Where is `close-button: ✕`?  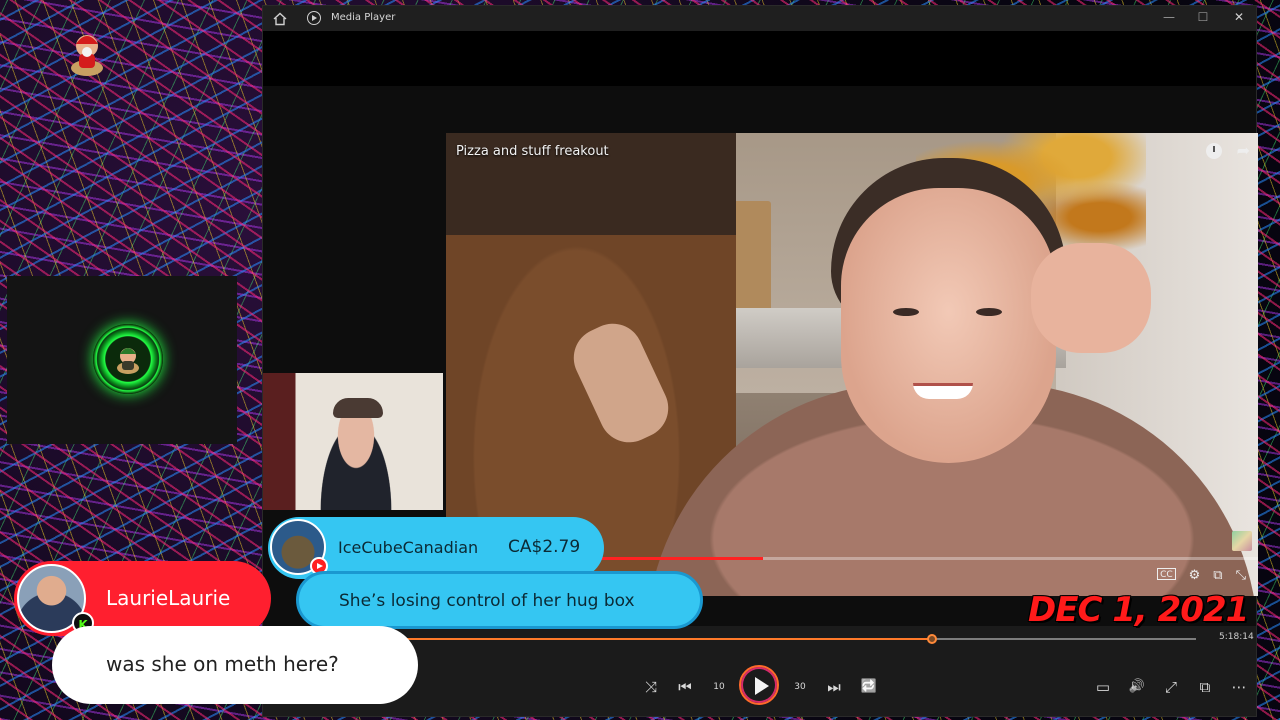 close-button: ✕ is located at coordinates (1239, 17).